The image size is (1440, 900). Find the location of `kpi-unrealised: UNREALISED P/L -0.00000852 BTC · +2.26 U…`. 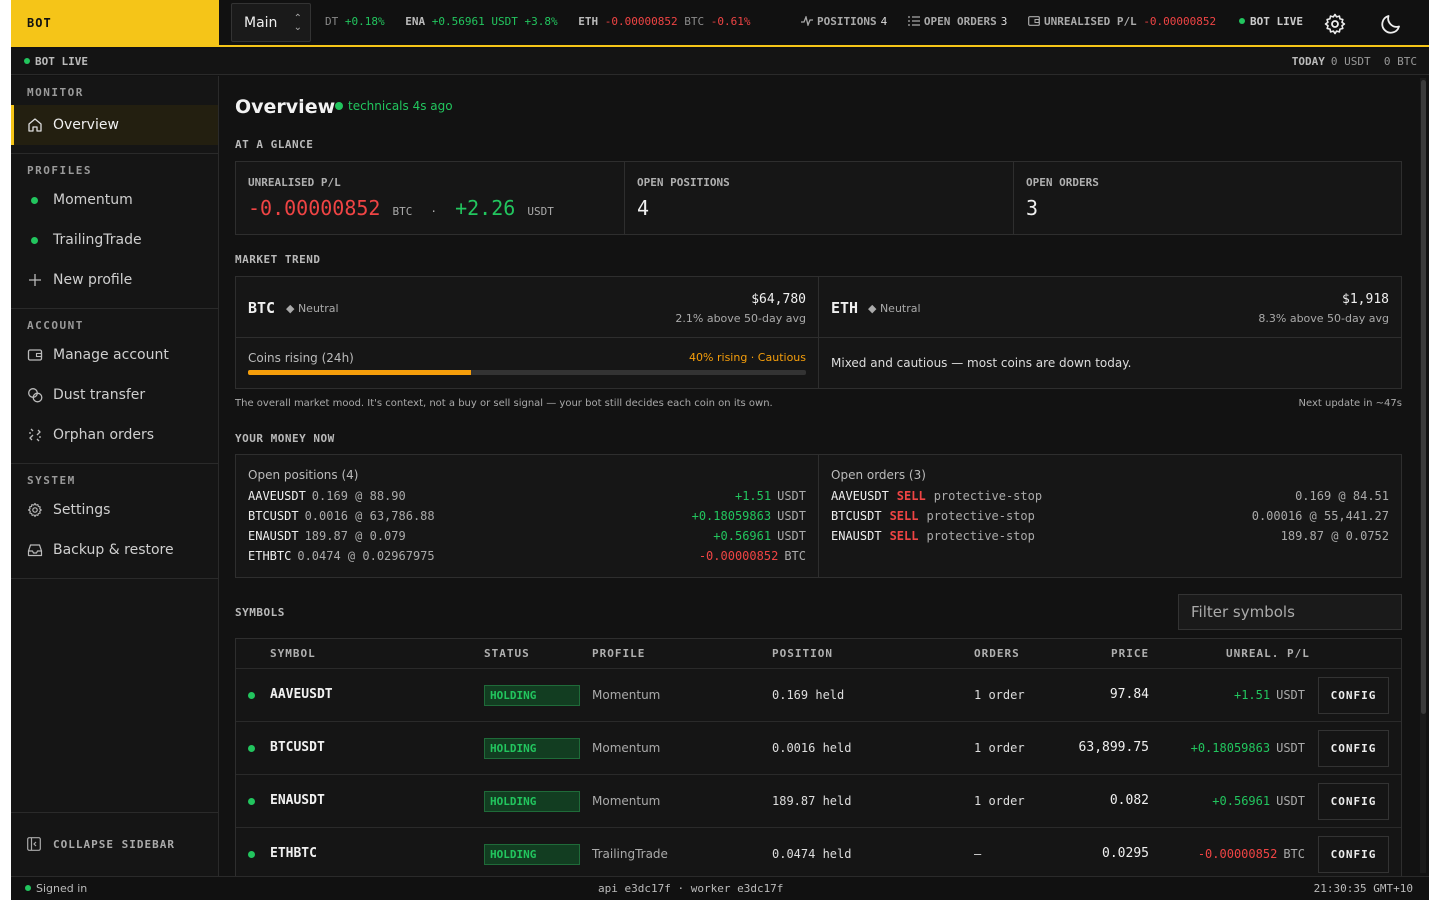

kpi-unrealised: UNREALISED P/L -0.00000852 BTC · +2.26 U… is located at coordinates (401, 198).